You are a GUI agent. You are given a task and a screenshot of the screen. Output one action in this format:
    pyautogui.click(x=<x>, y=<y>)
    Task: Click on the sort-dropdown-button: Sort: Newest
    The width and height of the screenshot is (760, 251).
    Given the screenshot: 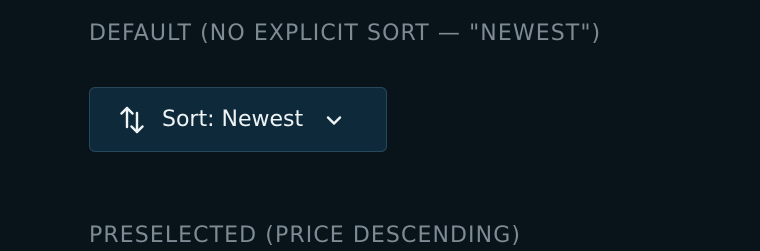 What is the action you would take?
    pyautogui.click(x=238, y=119)
    